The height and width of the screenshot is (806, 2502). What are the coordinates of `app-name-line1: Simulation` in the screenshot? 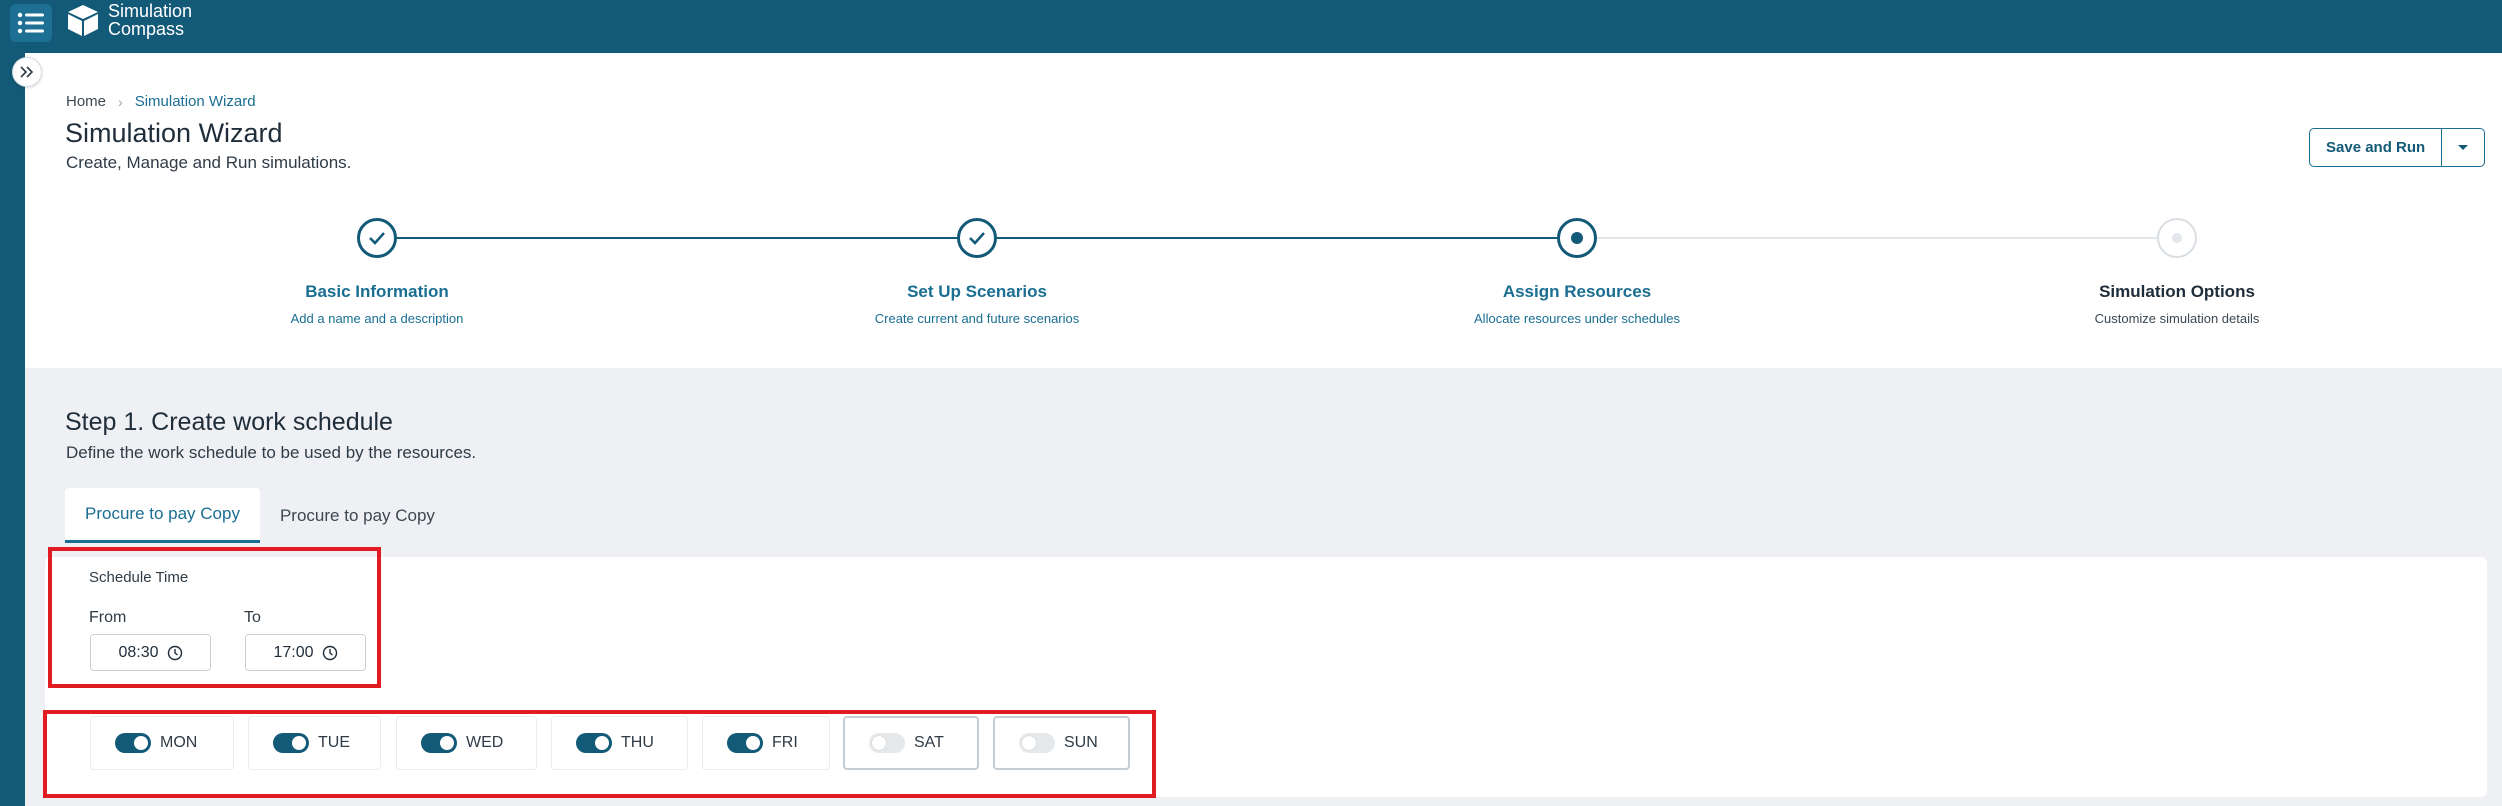 It's located at (150, 11).